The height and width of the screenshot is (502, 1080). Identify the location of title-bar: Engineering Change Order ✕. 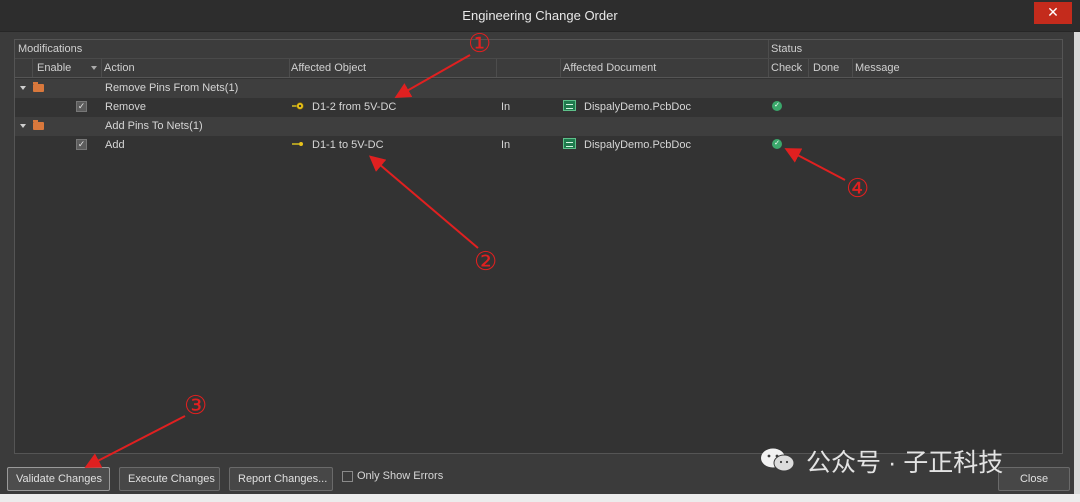
(540, 16).